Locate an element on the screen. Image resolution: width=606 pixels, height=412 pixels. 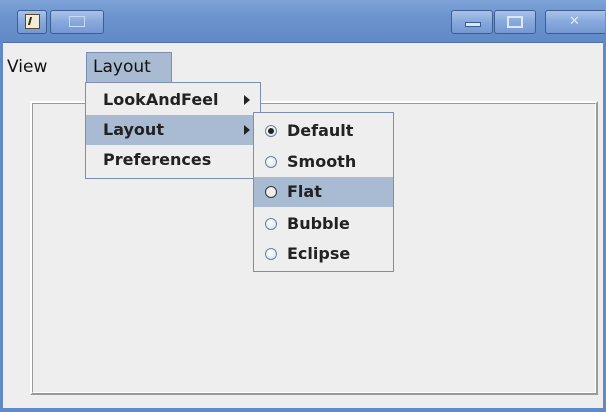
window-menu-button is located at coordinates (77, 22).